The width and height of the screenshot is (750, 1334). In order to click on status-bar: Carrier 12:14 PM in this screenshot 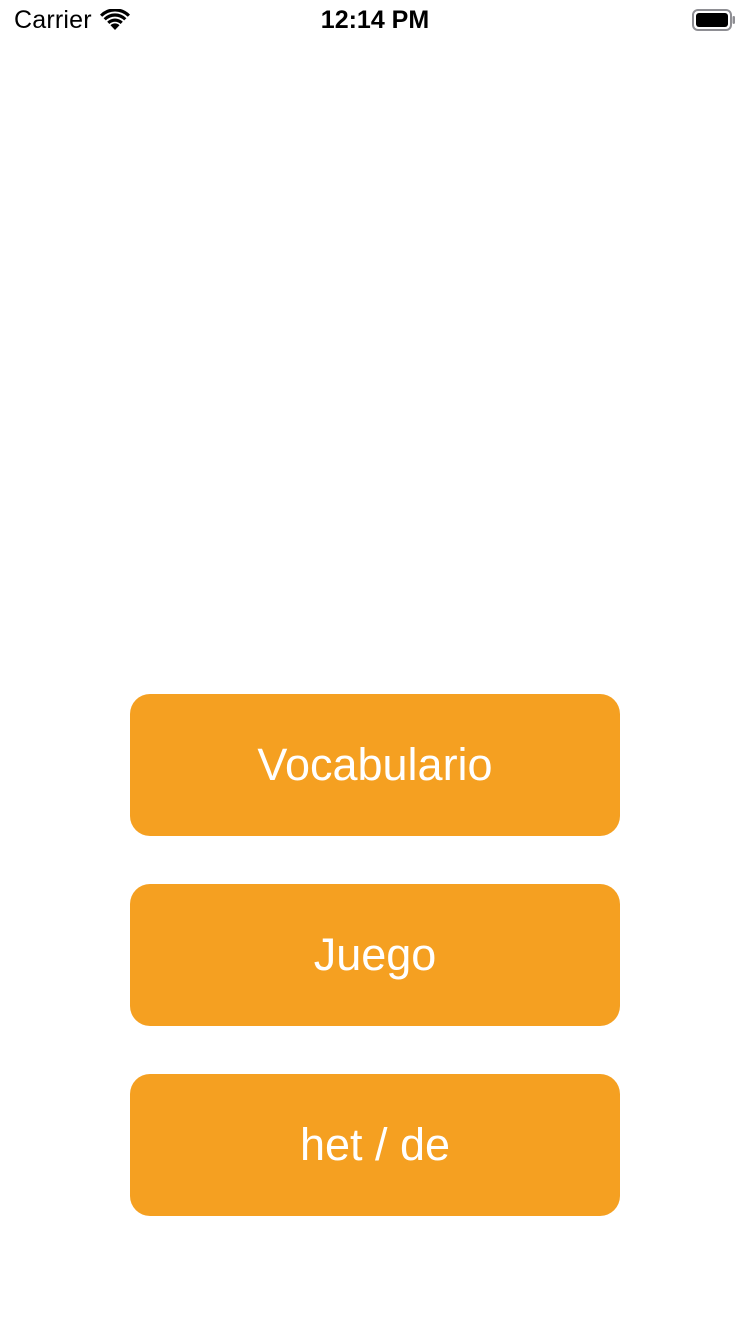, I will do `click(375, 20)`.